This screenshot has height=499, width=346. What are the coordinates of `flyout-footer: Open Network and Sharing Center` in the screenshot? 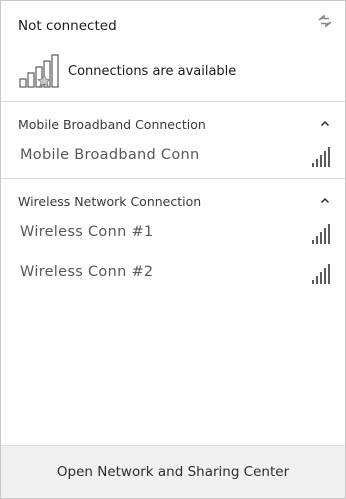 It's located at (173, 471).